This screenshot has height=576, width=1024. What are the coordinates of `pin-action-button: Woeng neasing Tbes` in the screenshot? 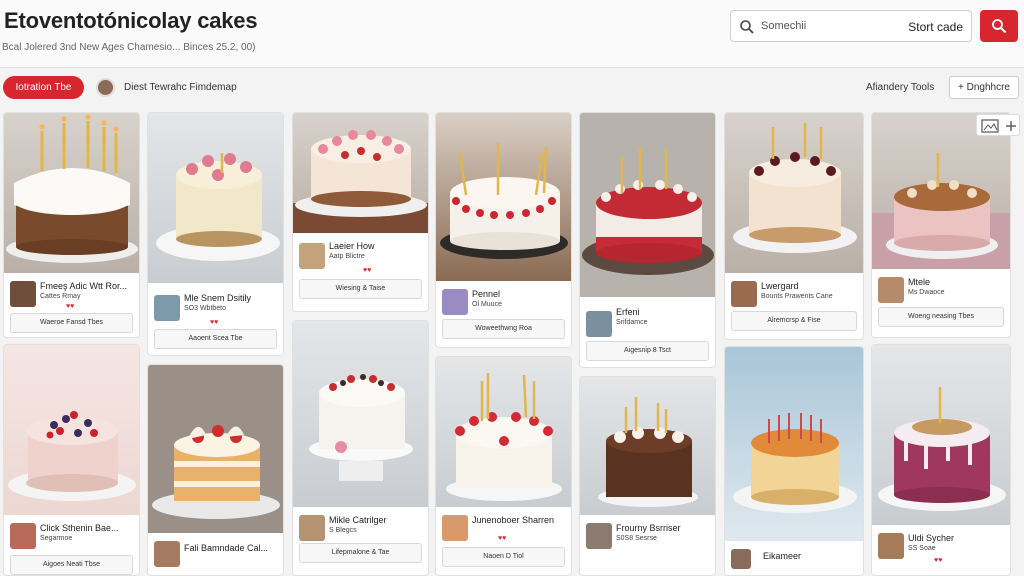 It's located at (941, 317).